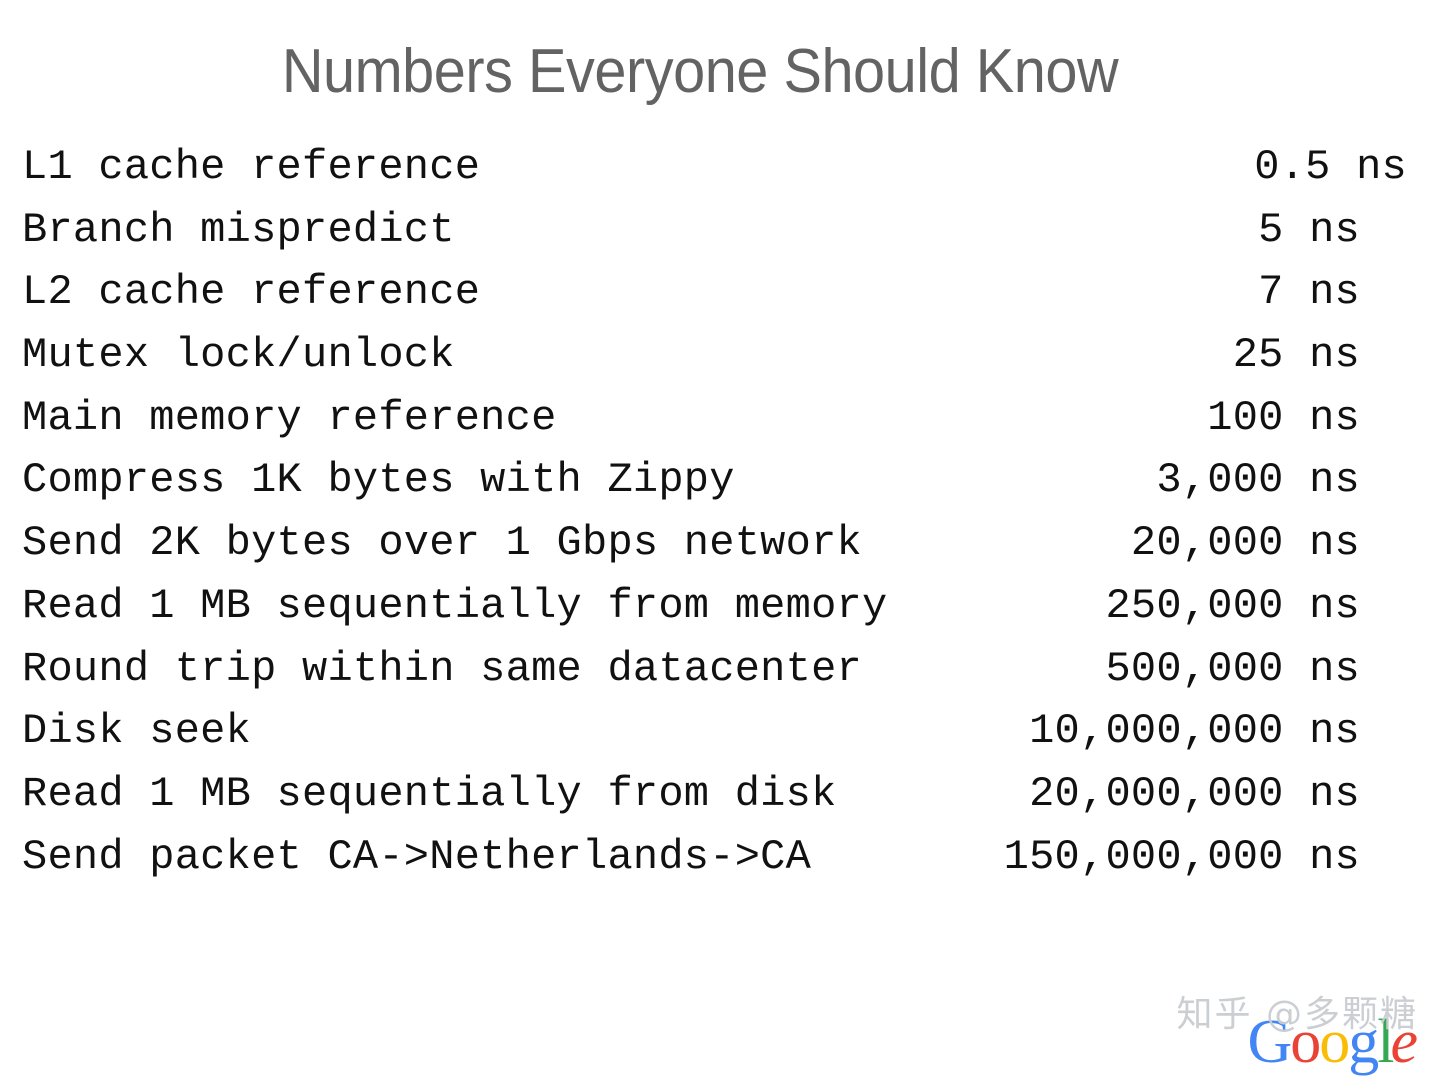  I want to click on footer-branding: 知乎 @多颗糖 Google, so click(1267, 1031).